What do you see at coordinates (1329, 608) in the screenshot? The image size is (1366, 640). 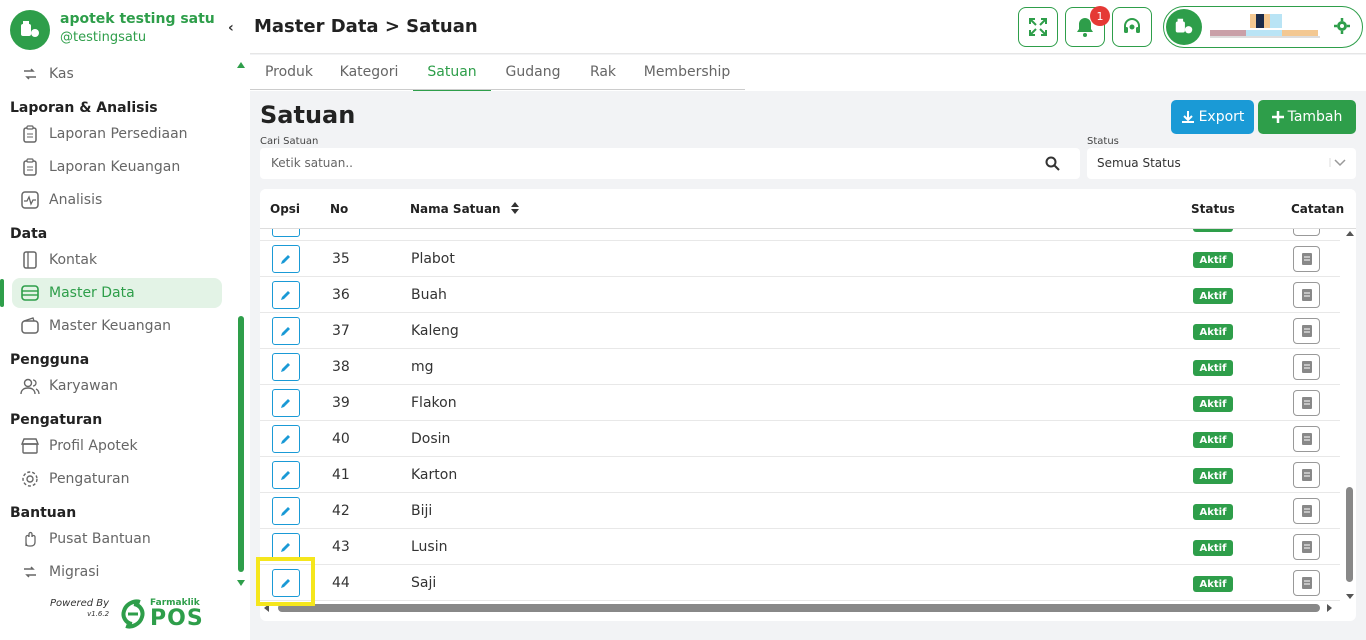 I see `scroll-right-icon` at bounding box center [1329, 608].